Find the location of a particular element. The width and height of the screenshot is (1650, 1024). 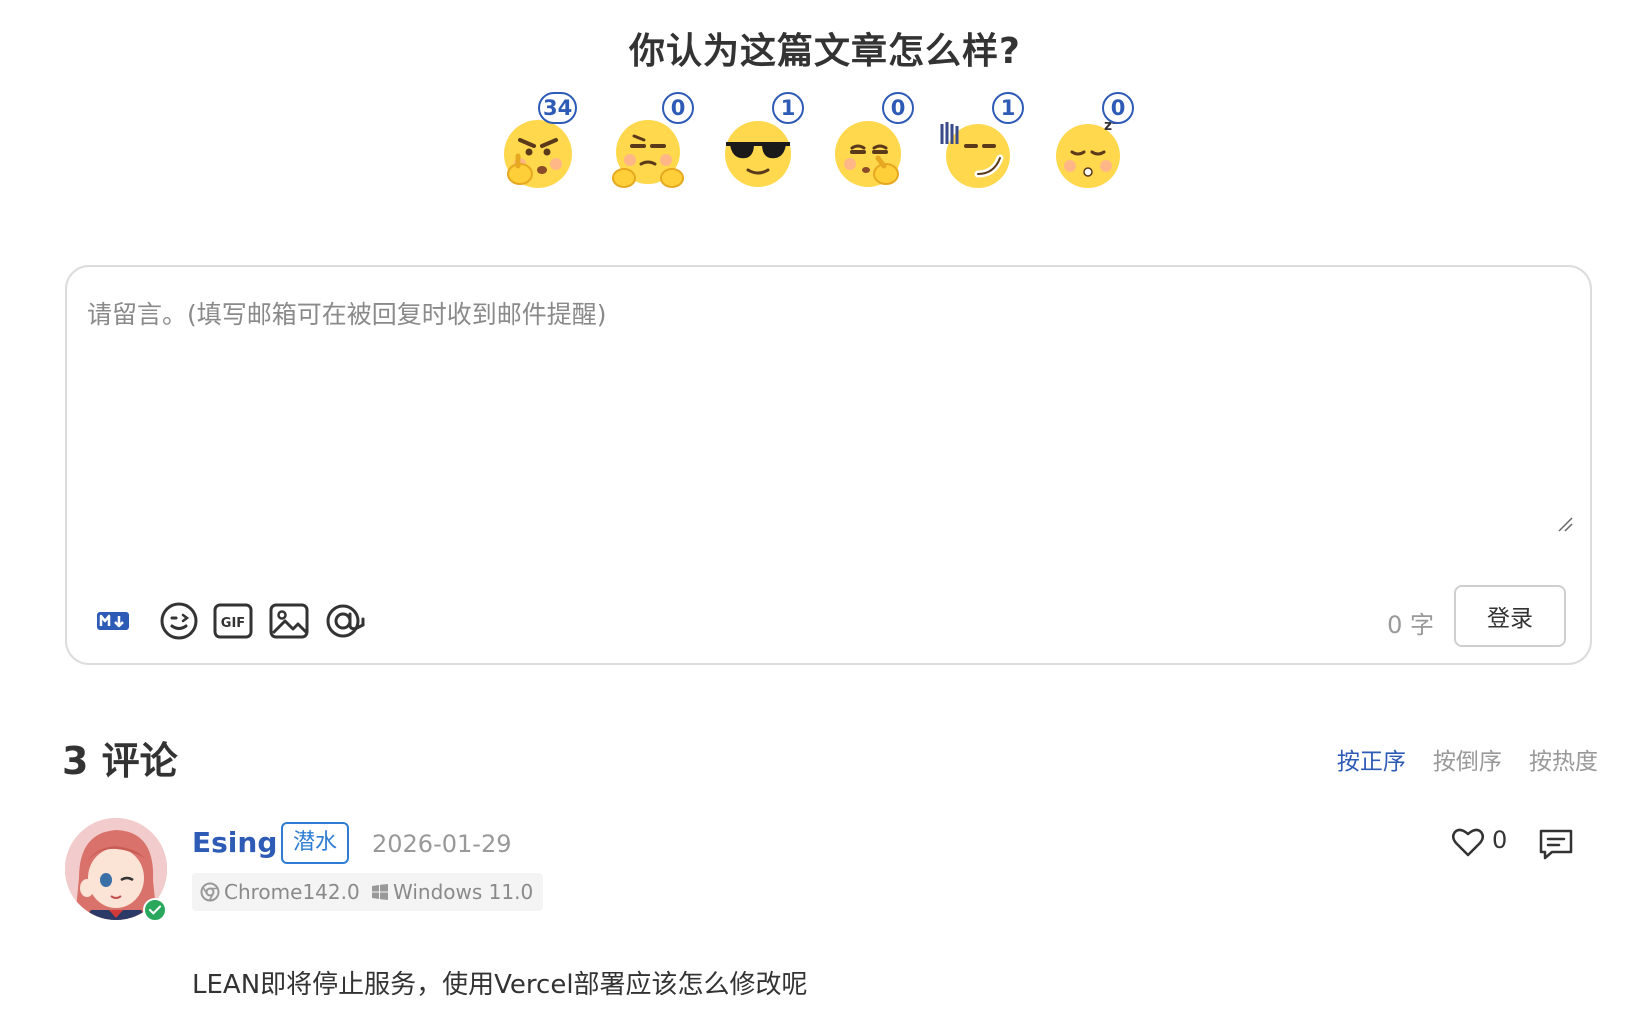

comment-text: LEAN即将停止服务，使用Vercel部署应该怎么修改呢 is located at coordinates (500, 985).